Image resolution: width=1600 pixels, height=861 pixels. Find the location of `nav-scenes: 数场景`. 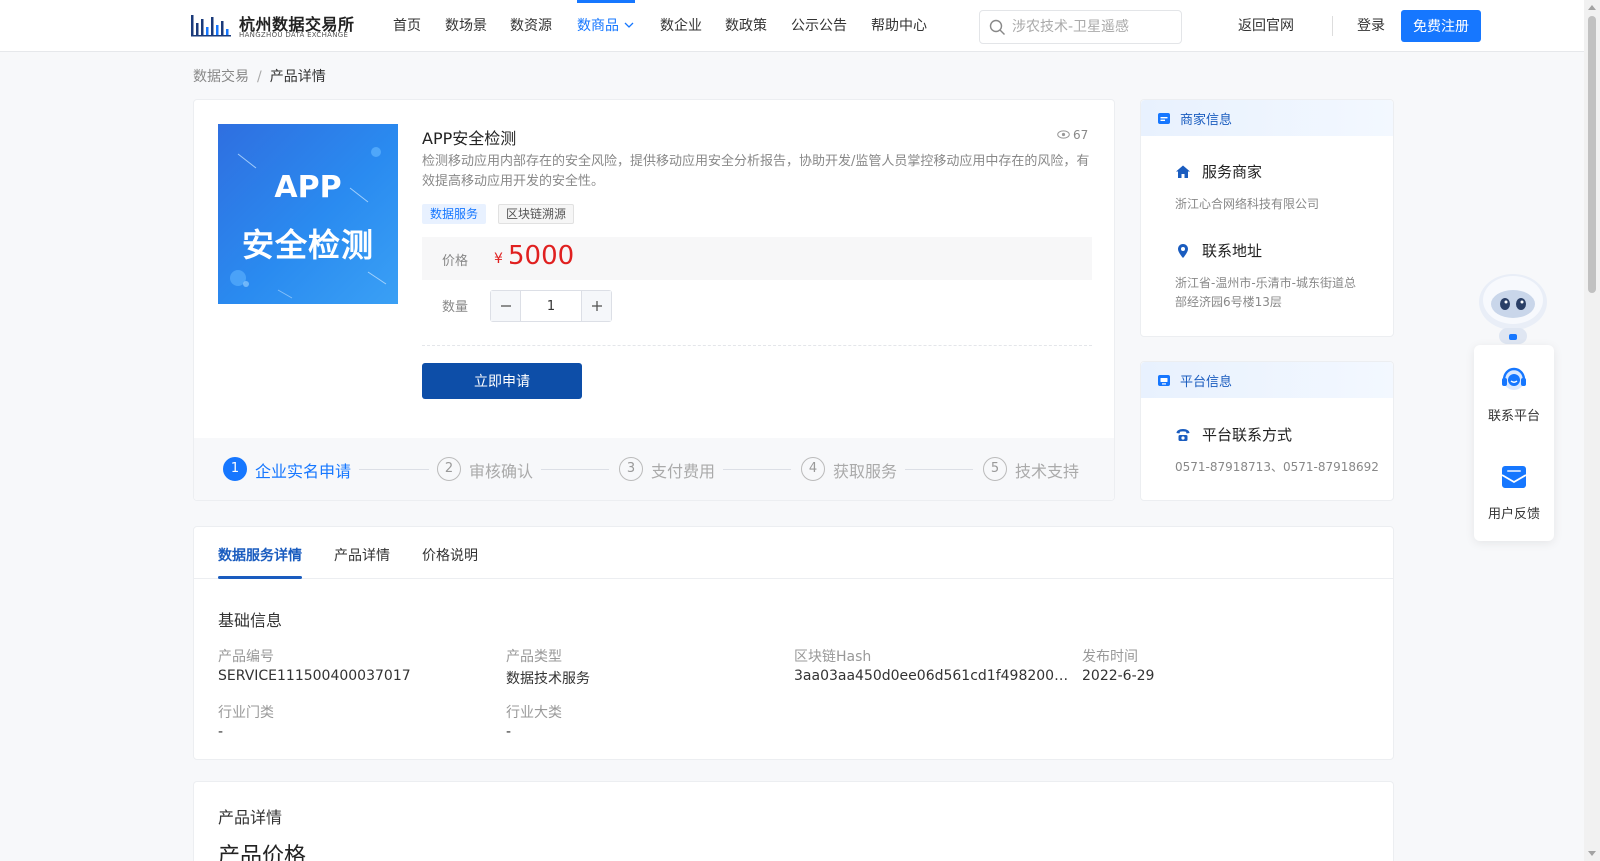

nav-scenes: 数场景 is located at coordinates (466, 26).